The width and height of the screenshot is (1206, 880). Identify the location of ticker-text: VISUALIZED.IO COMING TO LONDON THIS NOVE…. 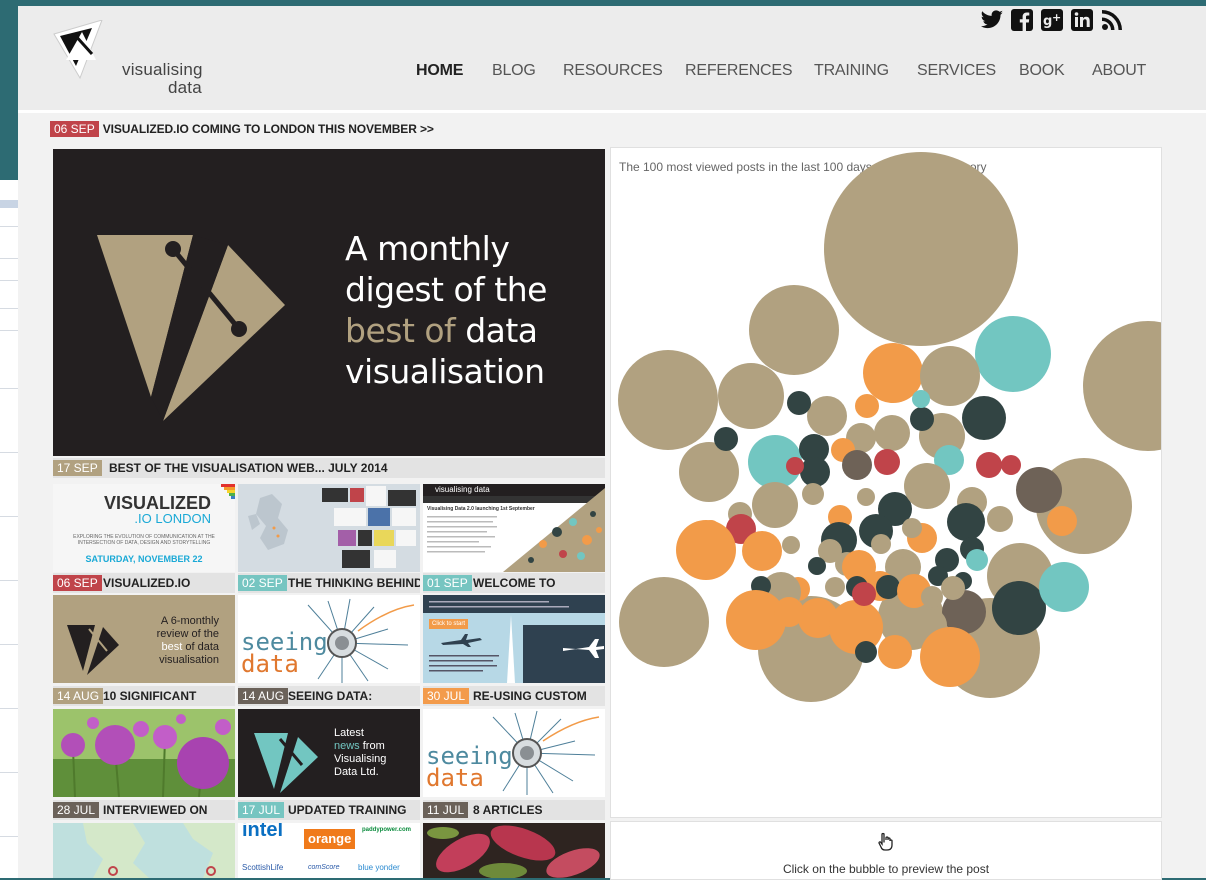
(268, 129).